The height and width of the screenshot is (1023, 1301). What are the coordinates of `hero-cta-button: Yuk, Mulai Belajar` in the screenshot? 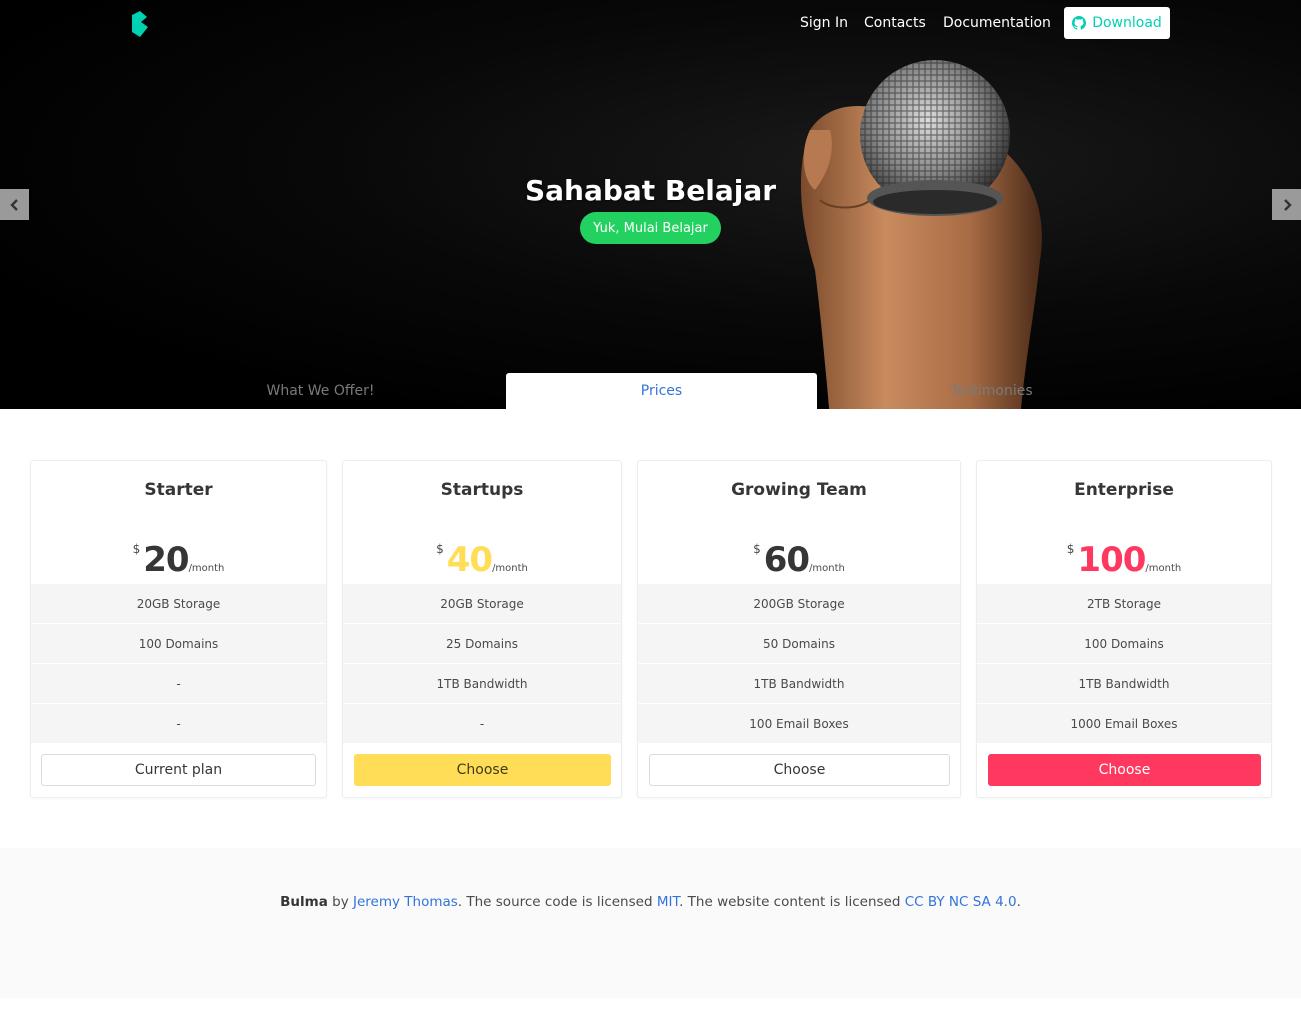 It's located at (650, 228).